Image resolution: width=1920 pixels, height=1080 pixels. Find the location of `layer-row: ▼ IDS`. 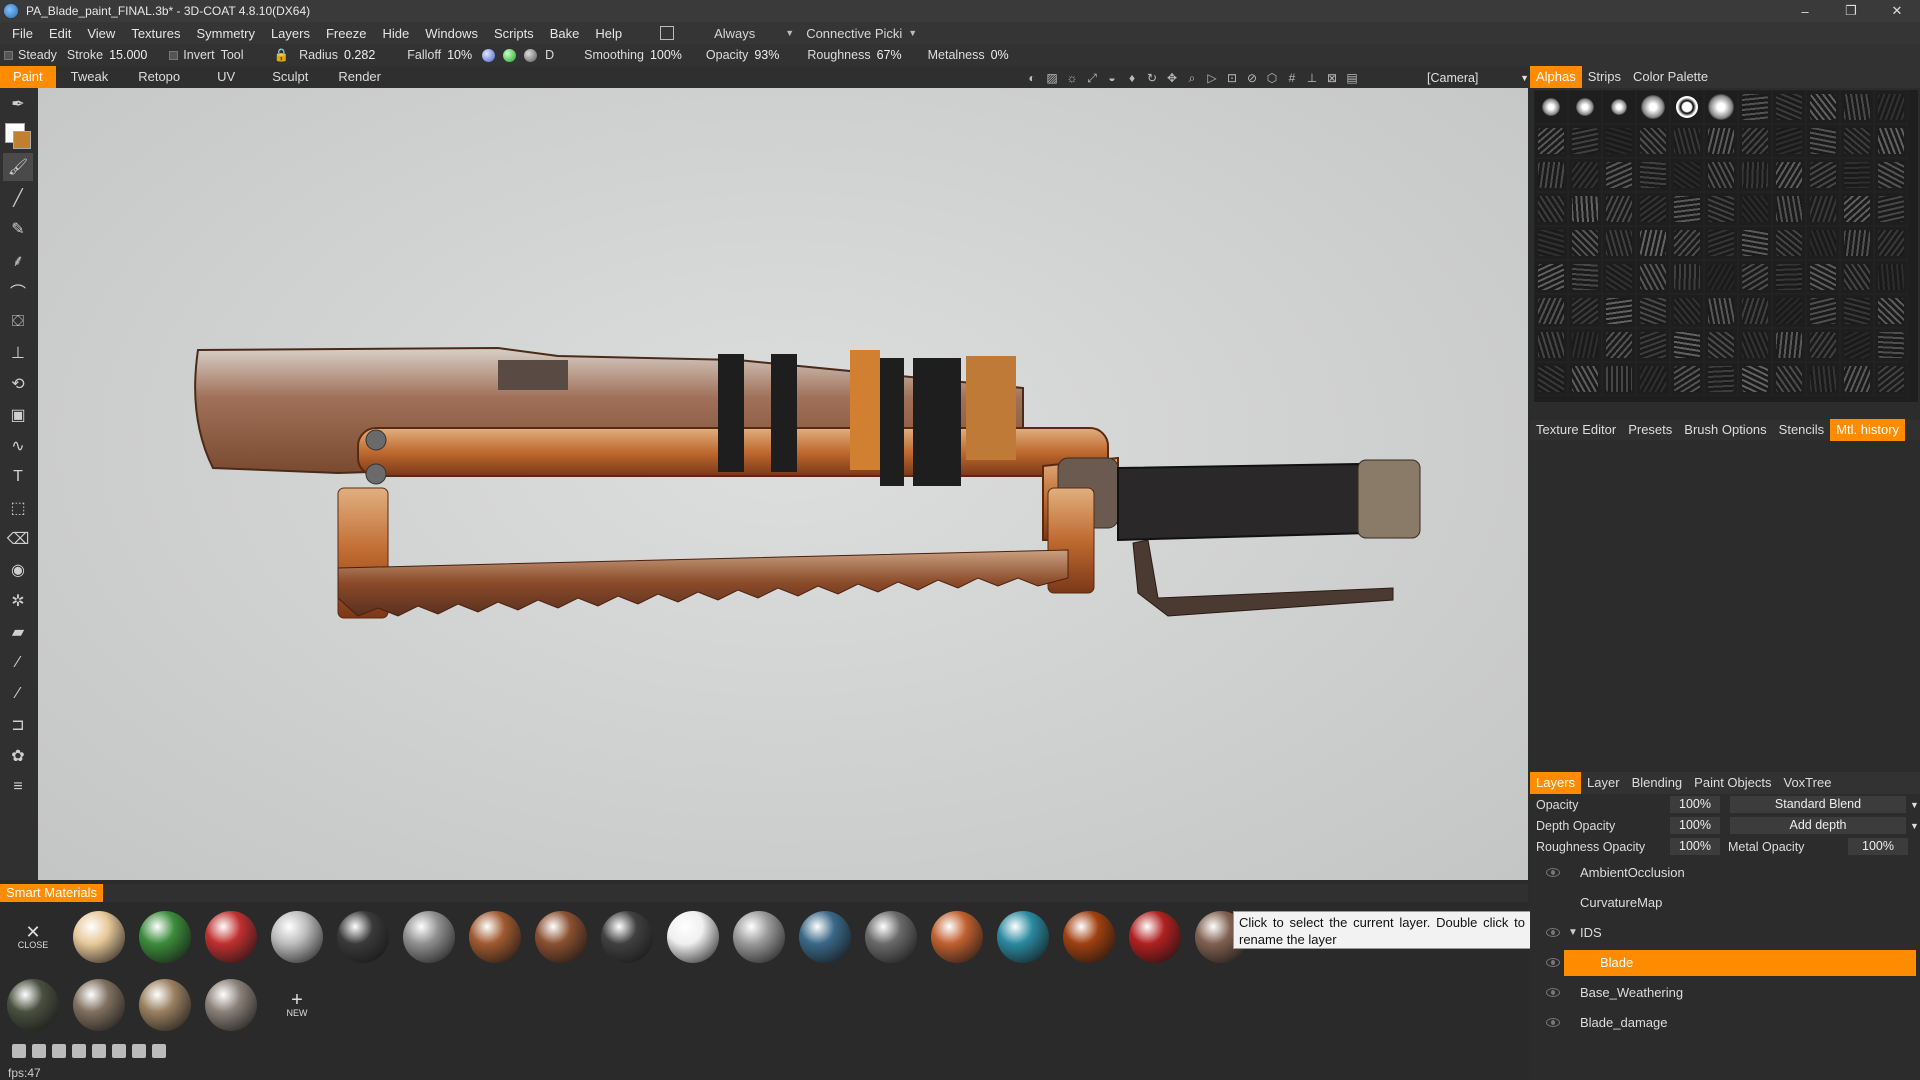

layer-row: ▼ IDS is located at coordinates (1725, 932).